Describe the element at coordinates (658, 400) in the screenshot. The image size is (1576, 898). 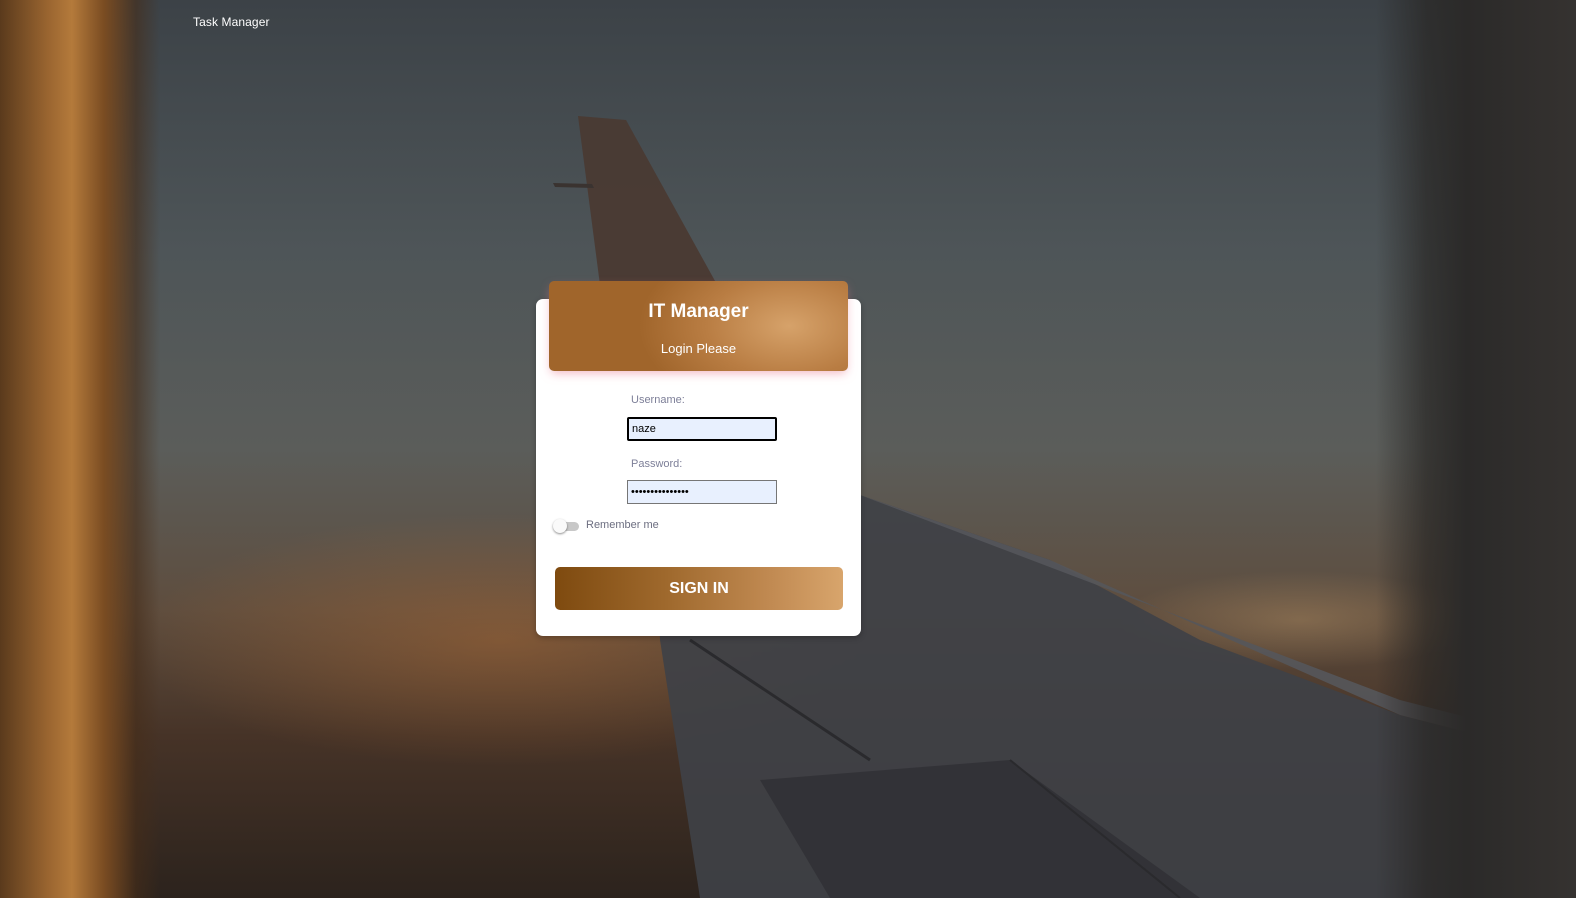
I see `username-label: Username:` at that location.